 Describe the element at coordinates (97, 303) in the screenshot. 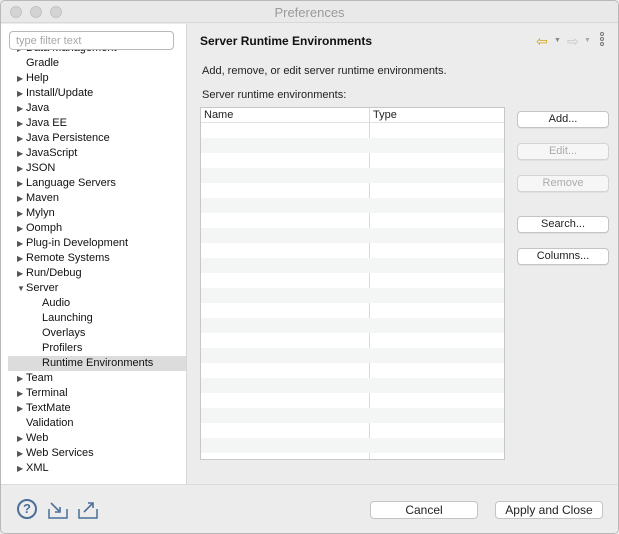

I see `tree-item: Audio` at that location.